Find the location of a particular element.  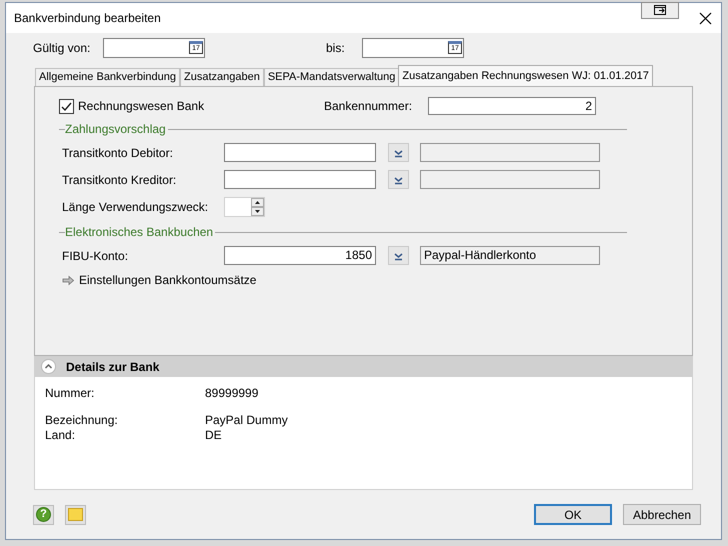

dialog-button: OK is located at coordinates (573, 514).